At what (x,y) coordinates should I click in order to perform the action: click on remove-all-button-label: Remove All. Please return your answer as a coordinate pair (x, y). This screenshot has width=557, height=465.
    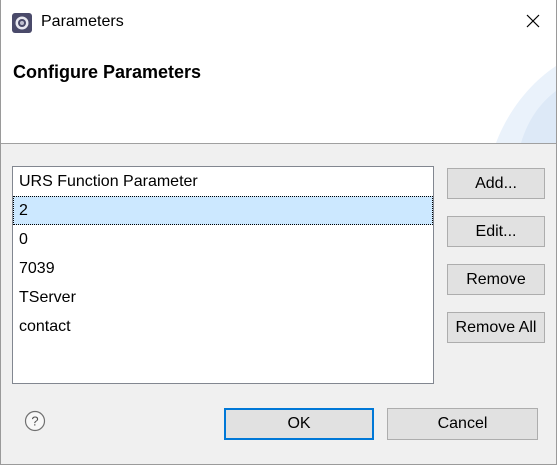
    Looking at the image, I should click on (496, 327).